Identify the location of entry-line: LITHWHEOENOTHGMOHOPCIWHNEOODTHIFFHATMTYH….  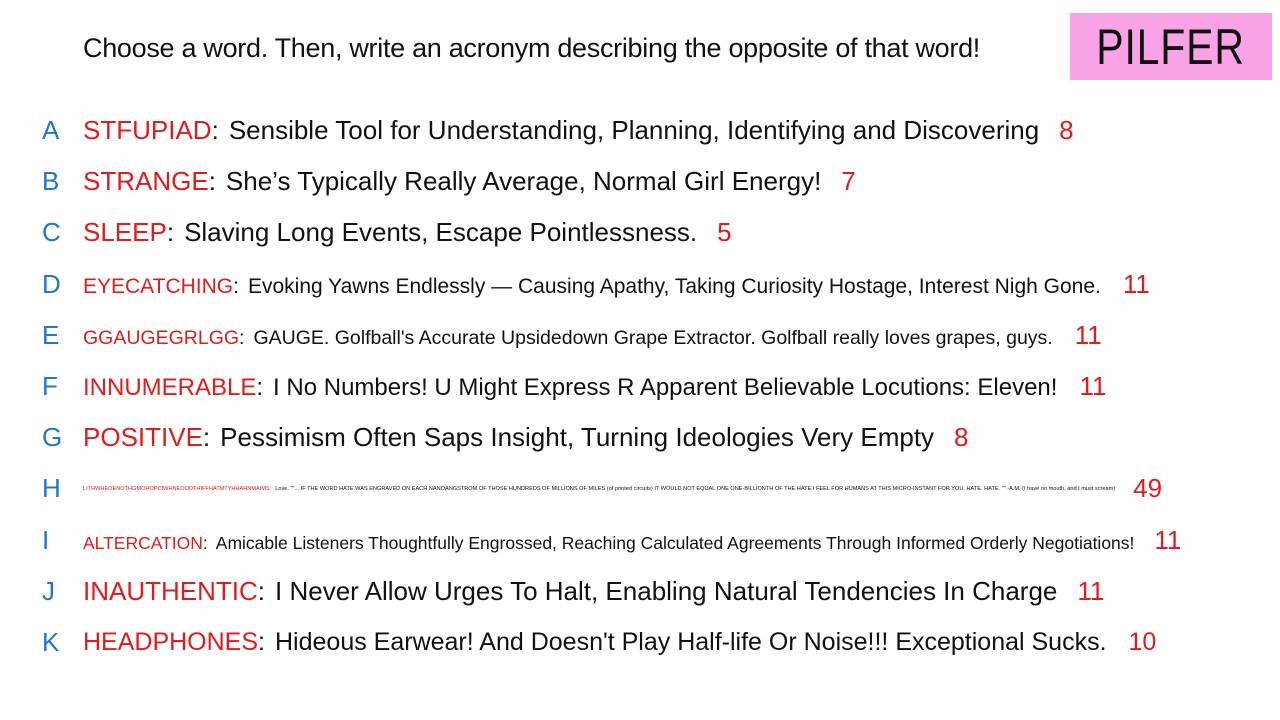
(623, 488).